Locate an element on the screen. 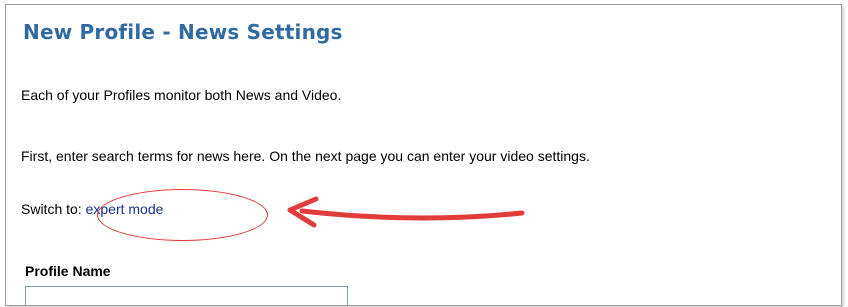 The width and height of the screenshot is (848, 307). profile-name-input is located at coordinates (186, 295).